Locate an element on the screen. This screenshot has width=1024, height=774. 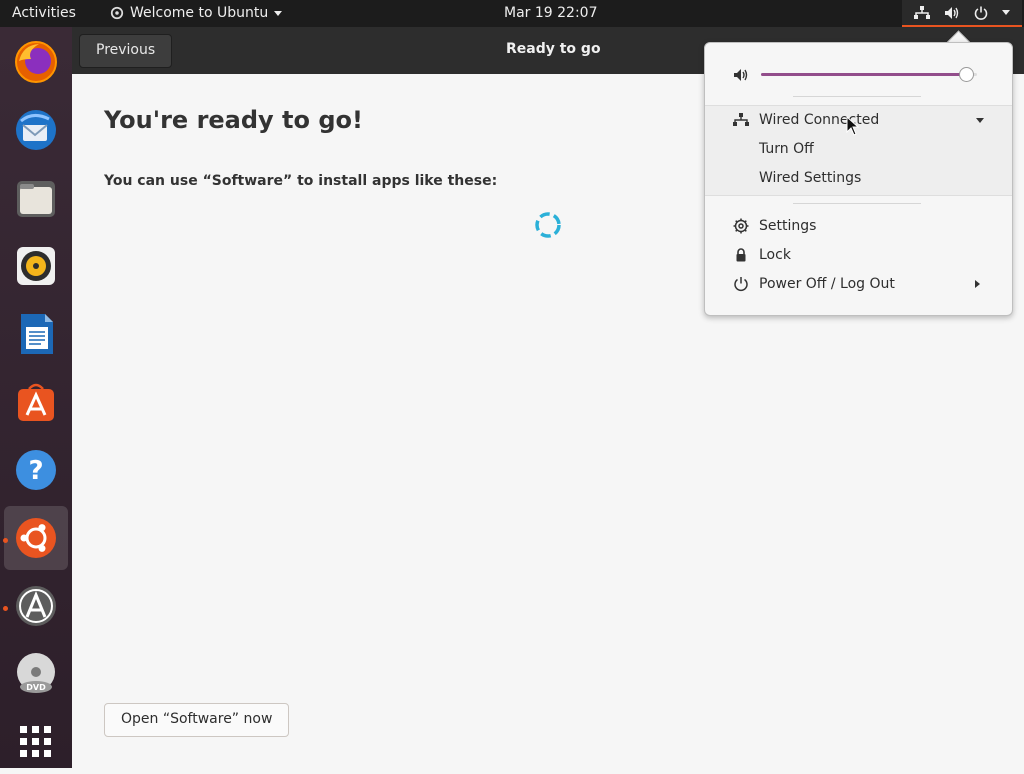
help-icon: ? is located at coordinates (36, 470).